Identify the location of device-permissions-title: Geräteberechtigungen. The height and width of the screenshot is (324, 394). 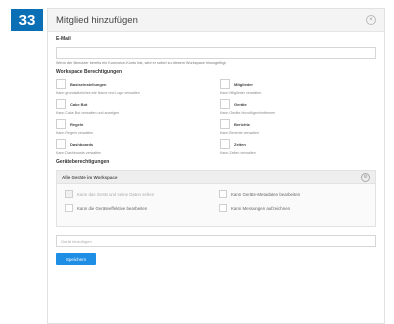
(83, 162).